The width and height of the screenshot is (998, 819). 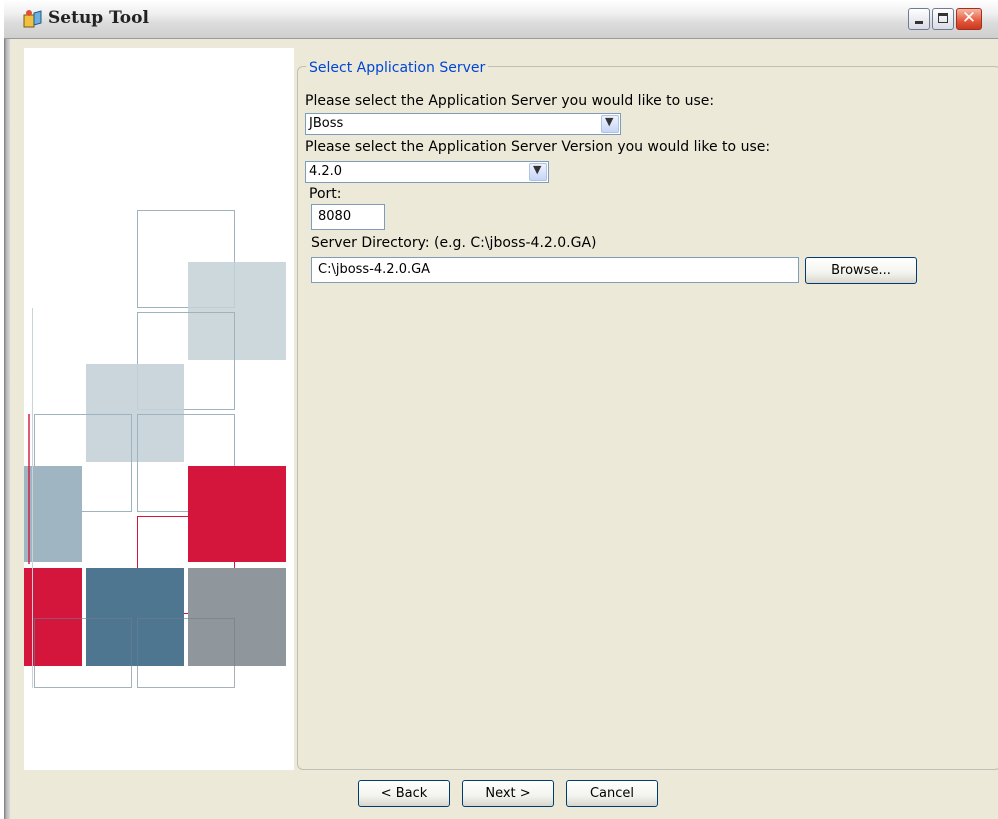 What do you see at coordinates (404, 793) in the screenshot?
I see `back-button: < Back` at bounding box center [404, 793].